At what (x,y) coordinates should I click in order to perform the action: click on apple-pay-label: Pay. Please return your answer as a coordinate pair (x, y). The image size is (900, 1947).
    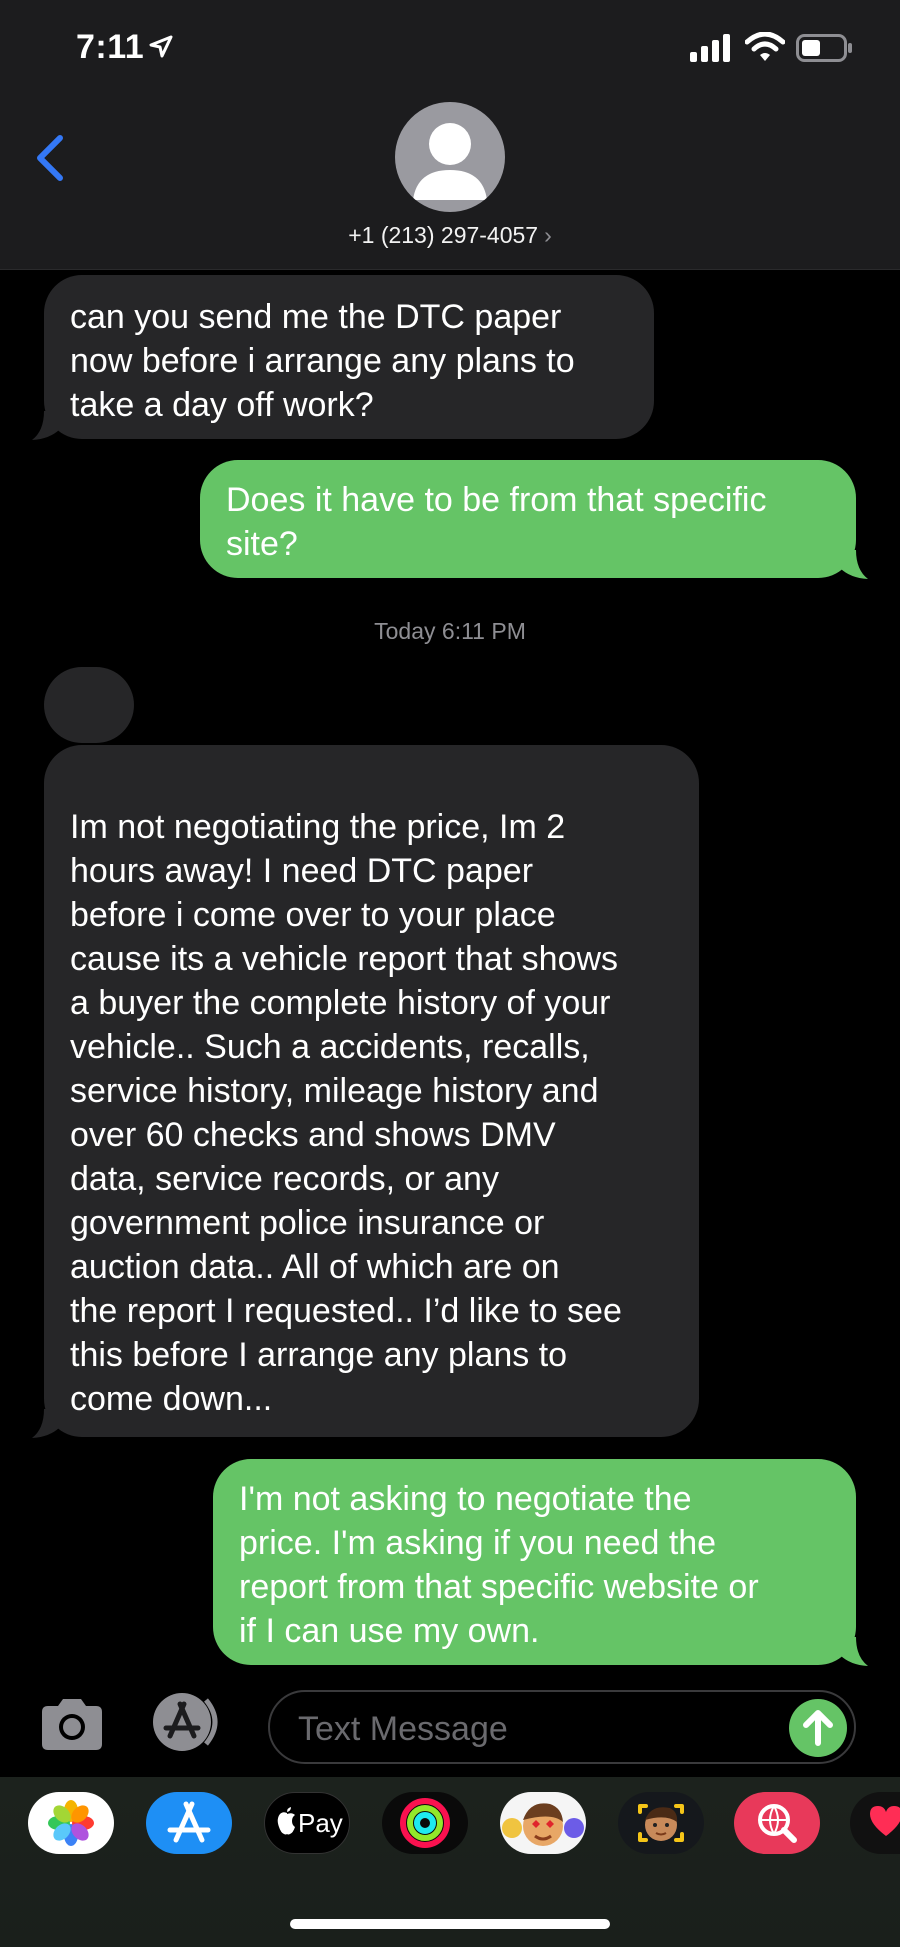
    Looking at the image, I should click on (320, 1823).